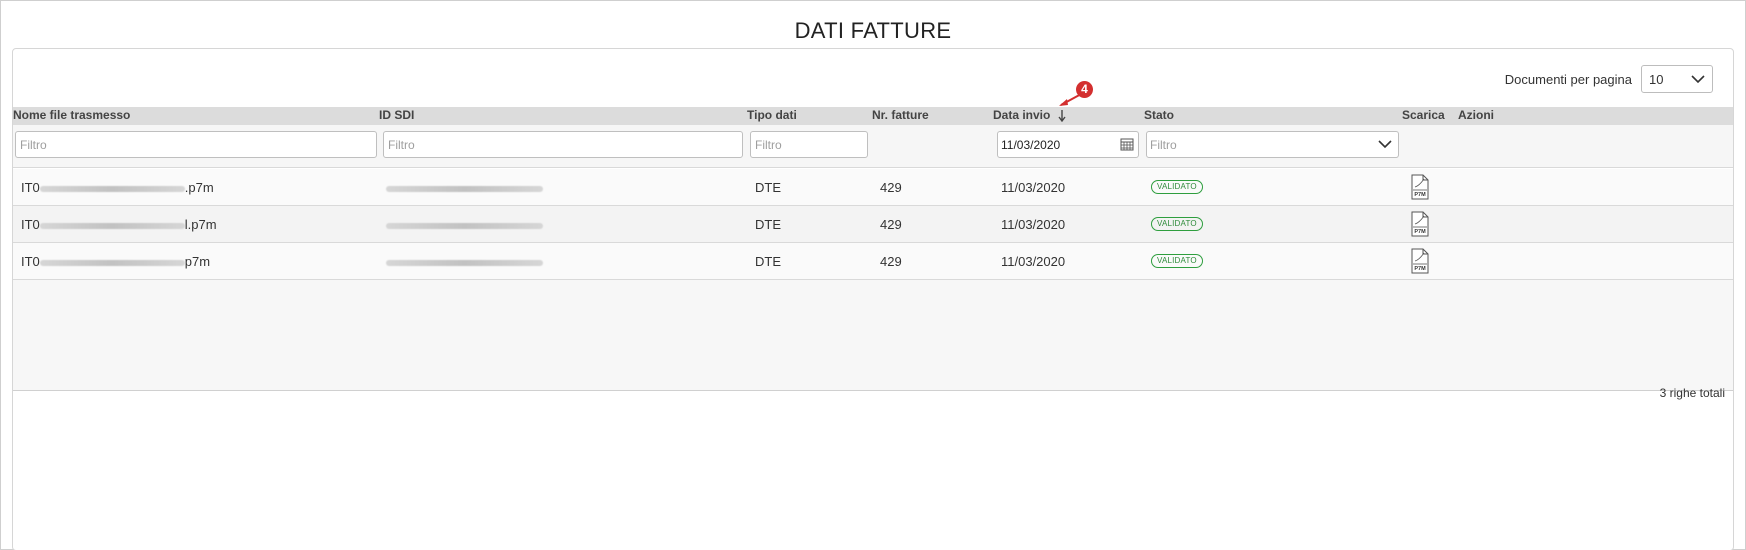 The width and height of the screenshot is (1746, 550). I want to click on column-header-nr-fatture: Nr. fatture, so click(900, 115).